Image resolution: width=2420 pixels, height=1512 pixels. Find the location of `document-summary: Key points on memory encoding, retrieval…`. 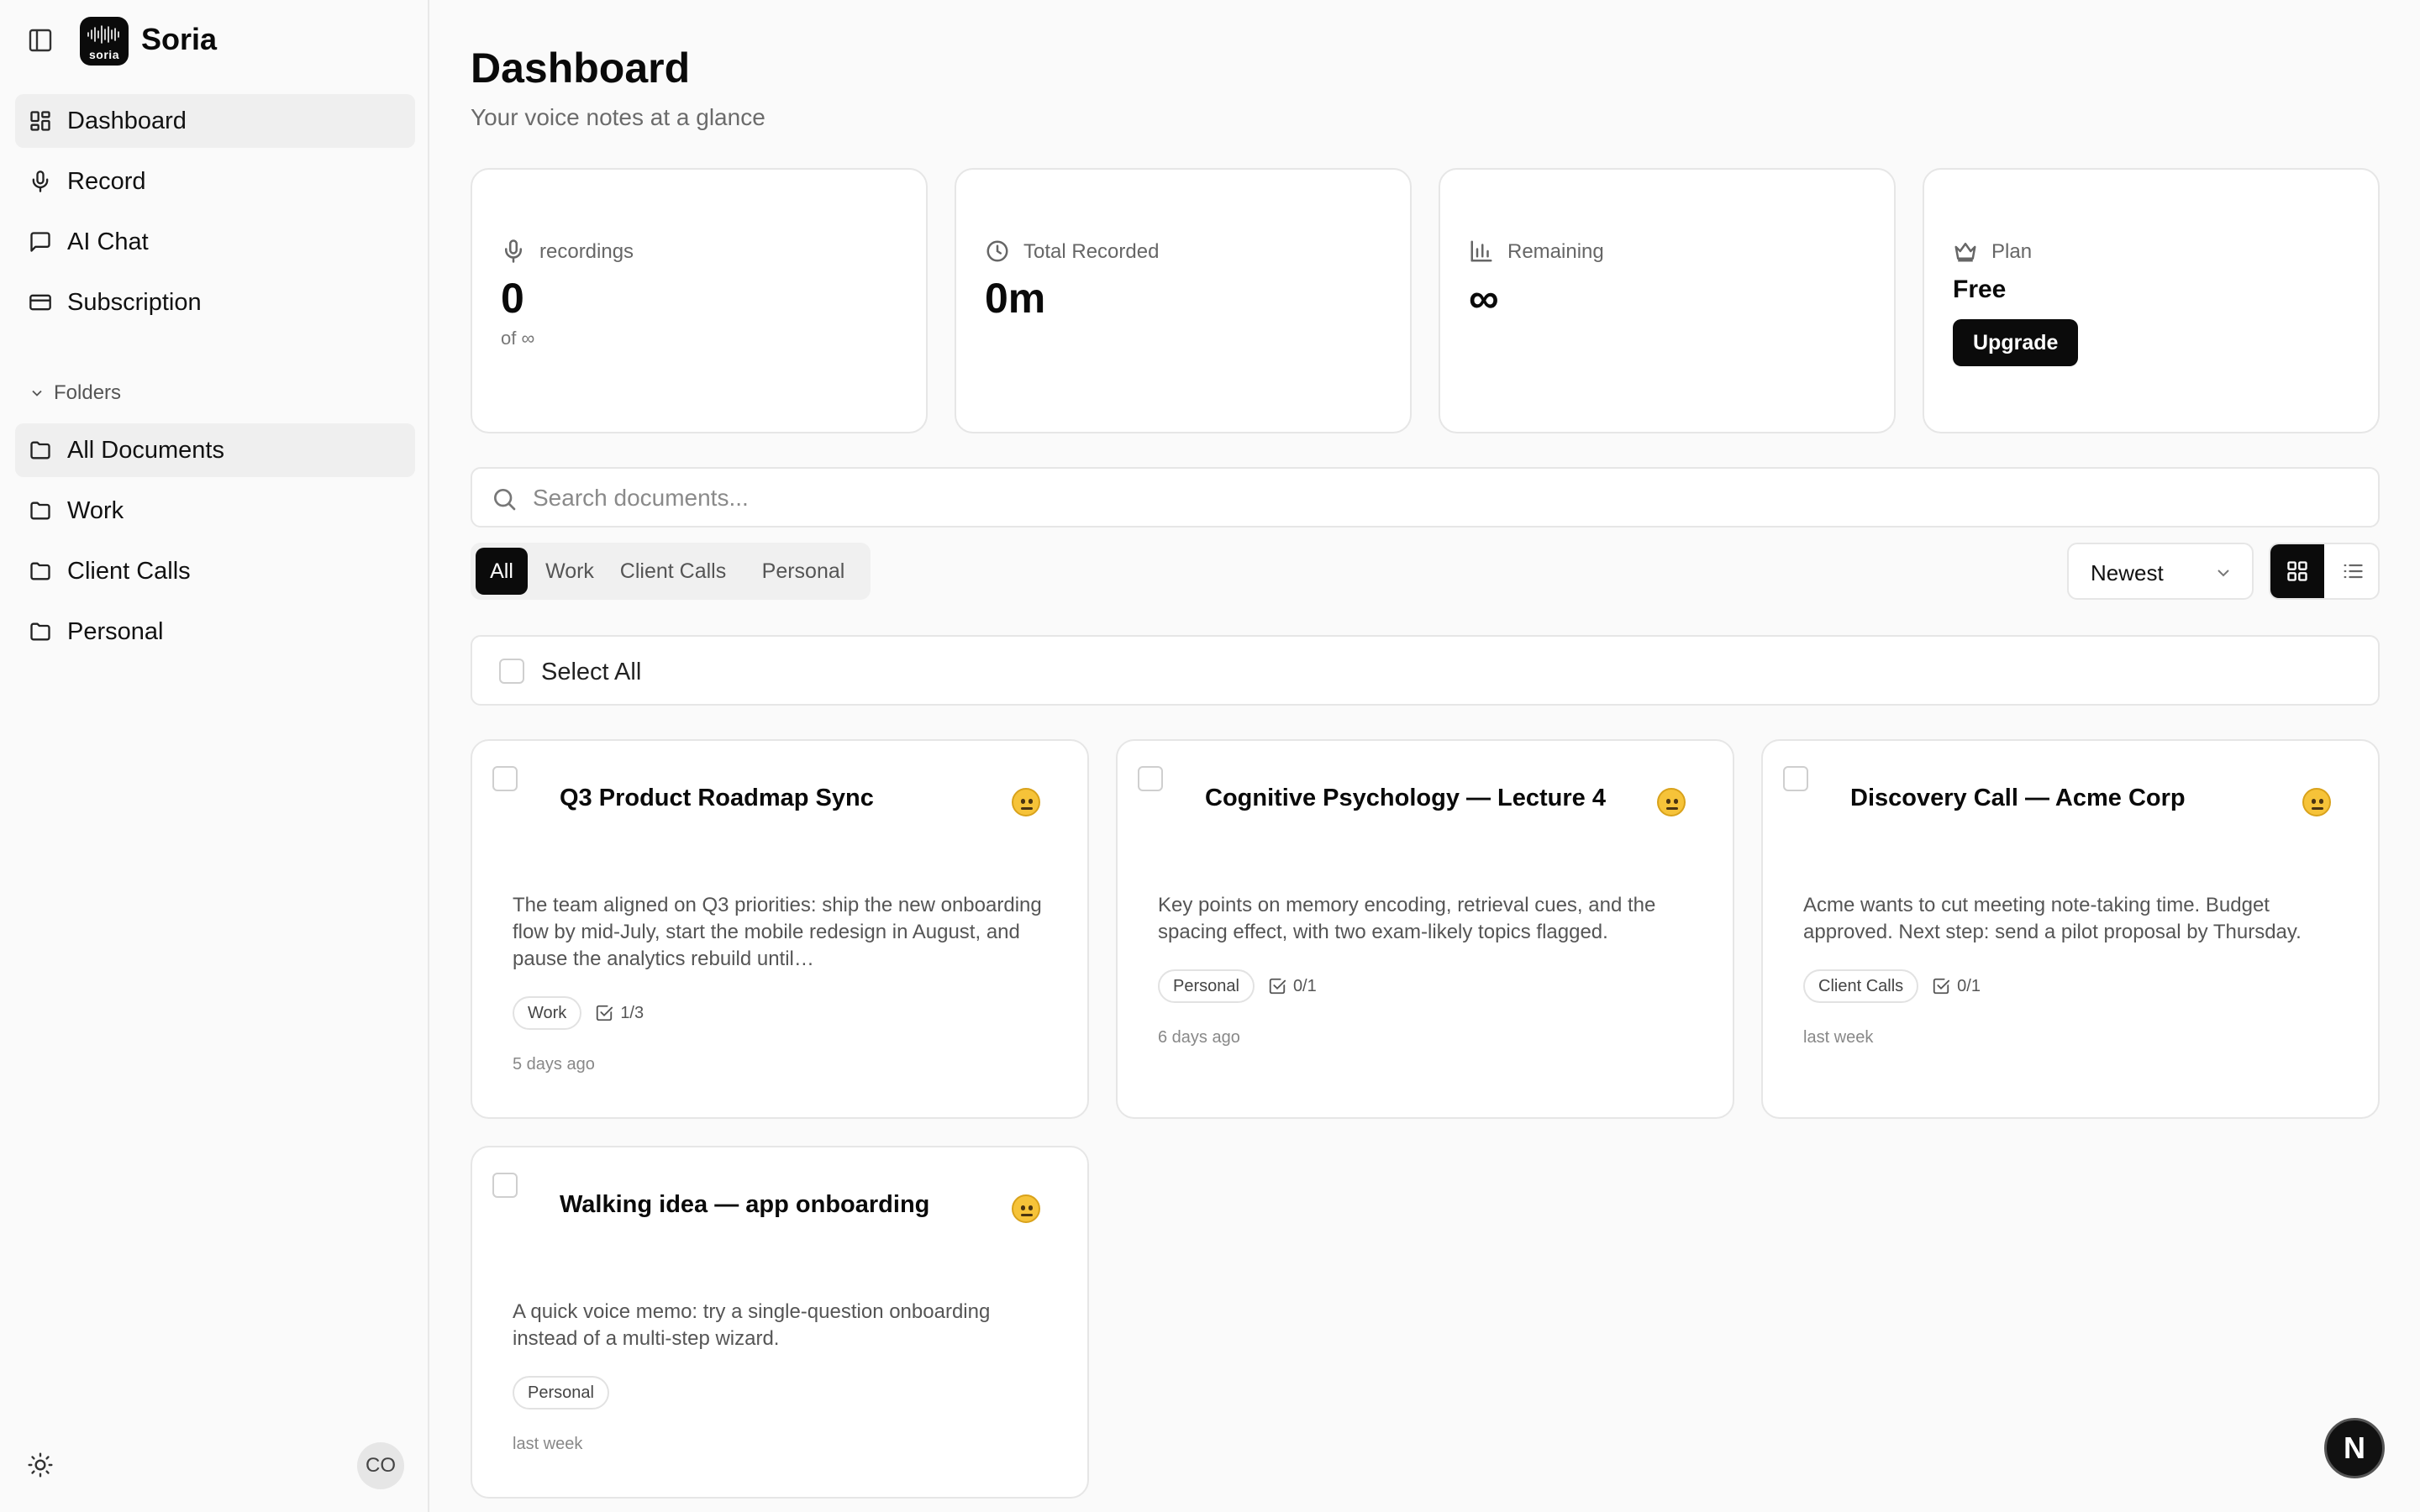

document-summary: Key points on memory encoding, retrieval… is located at coordinates (1407, 918).